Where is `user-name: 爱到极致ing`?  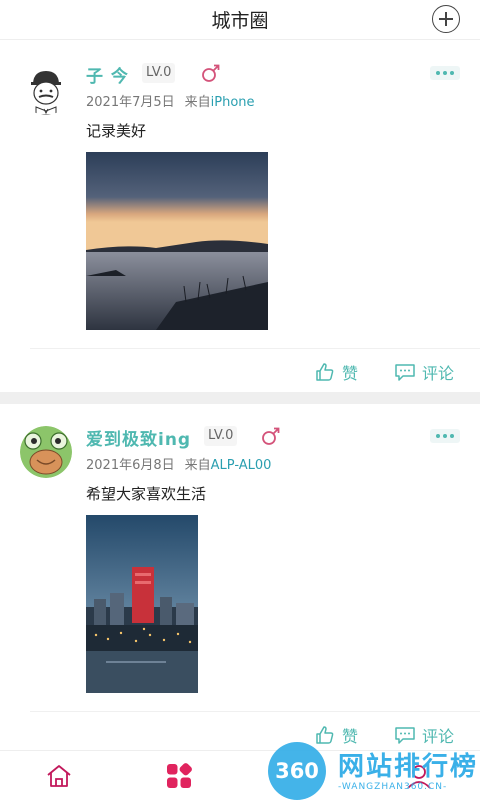
user-name: 爱到极致ing is located at coordinates (138, 437).